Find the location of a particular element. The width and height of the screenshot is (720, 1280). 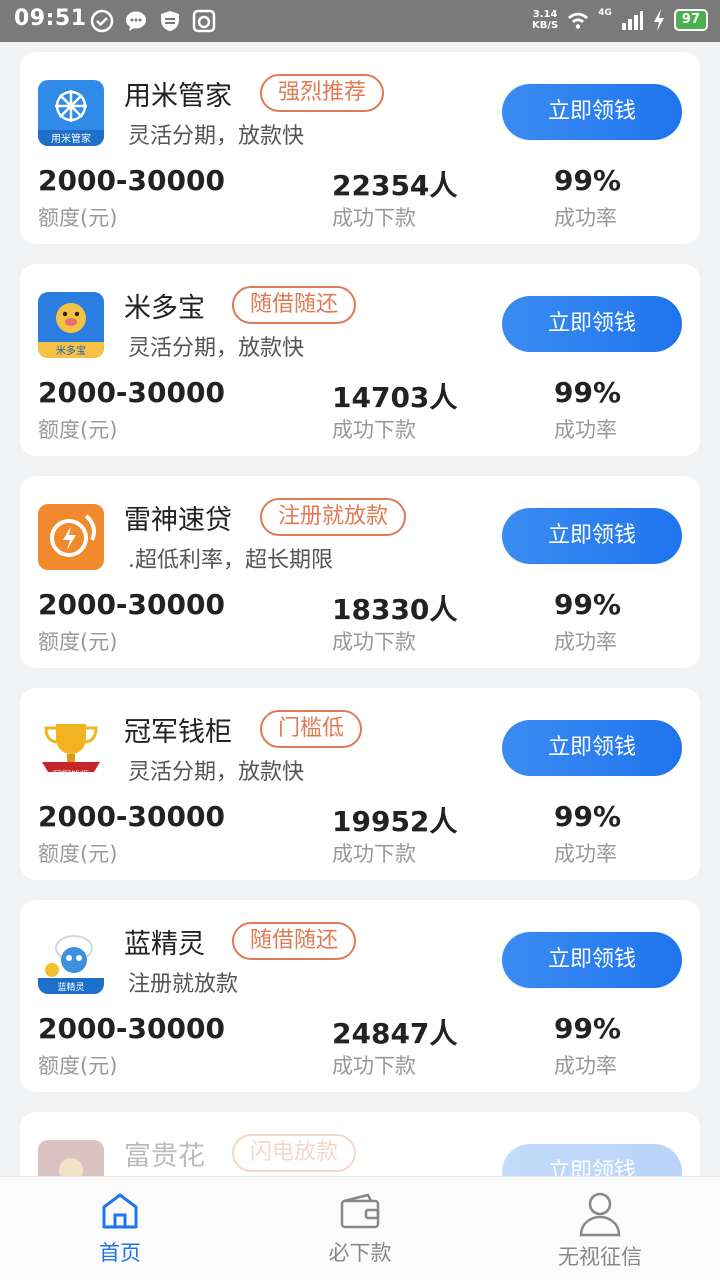

tab-ignore-credit: 无视征信 is located at coordinates (600, 1230).